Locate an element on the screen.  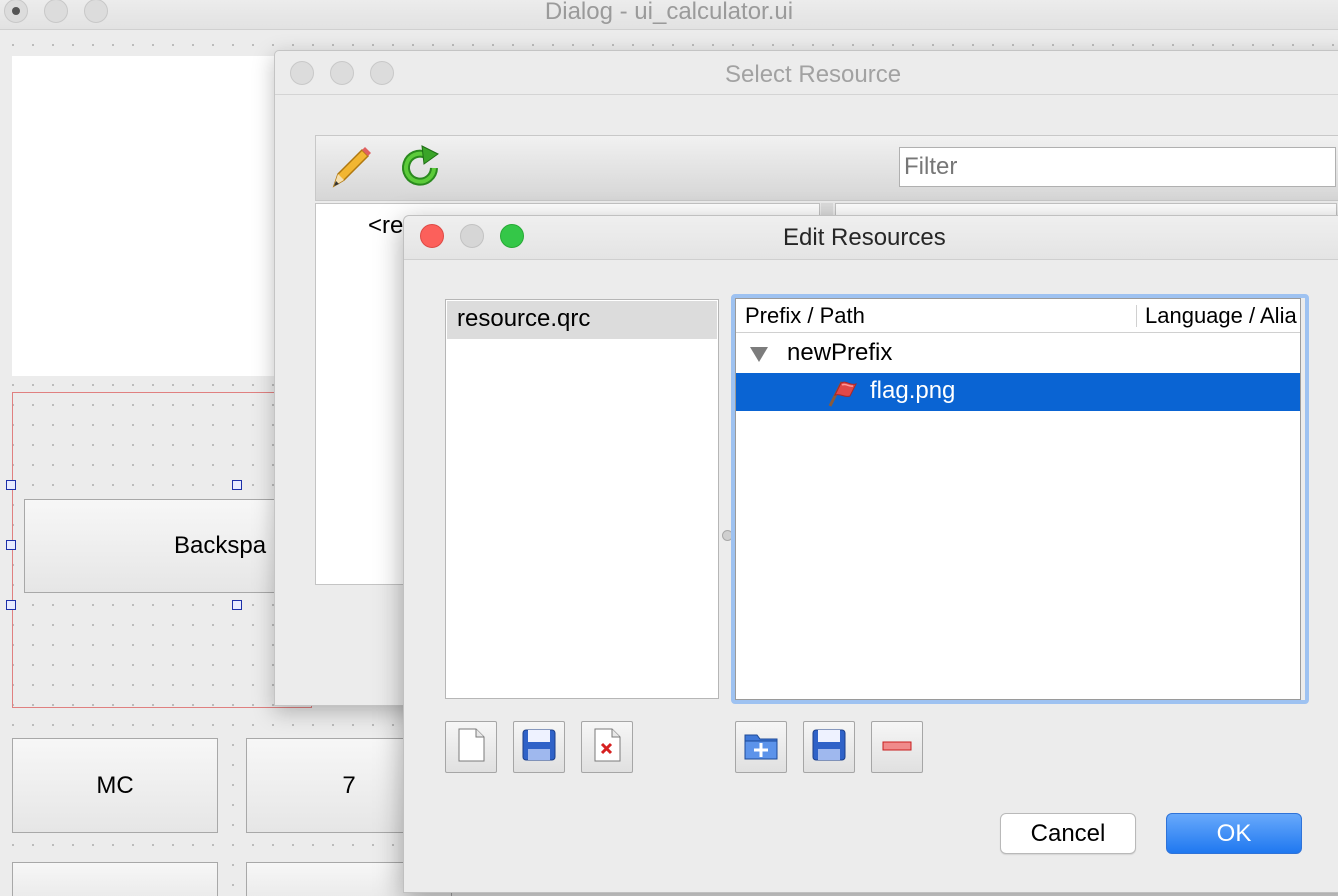
display-widget is located at coordinates (146, 216).